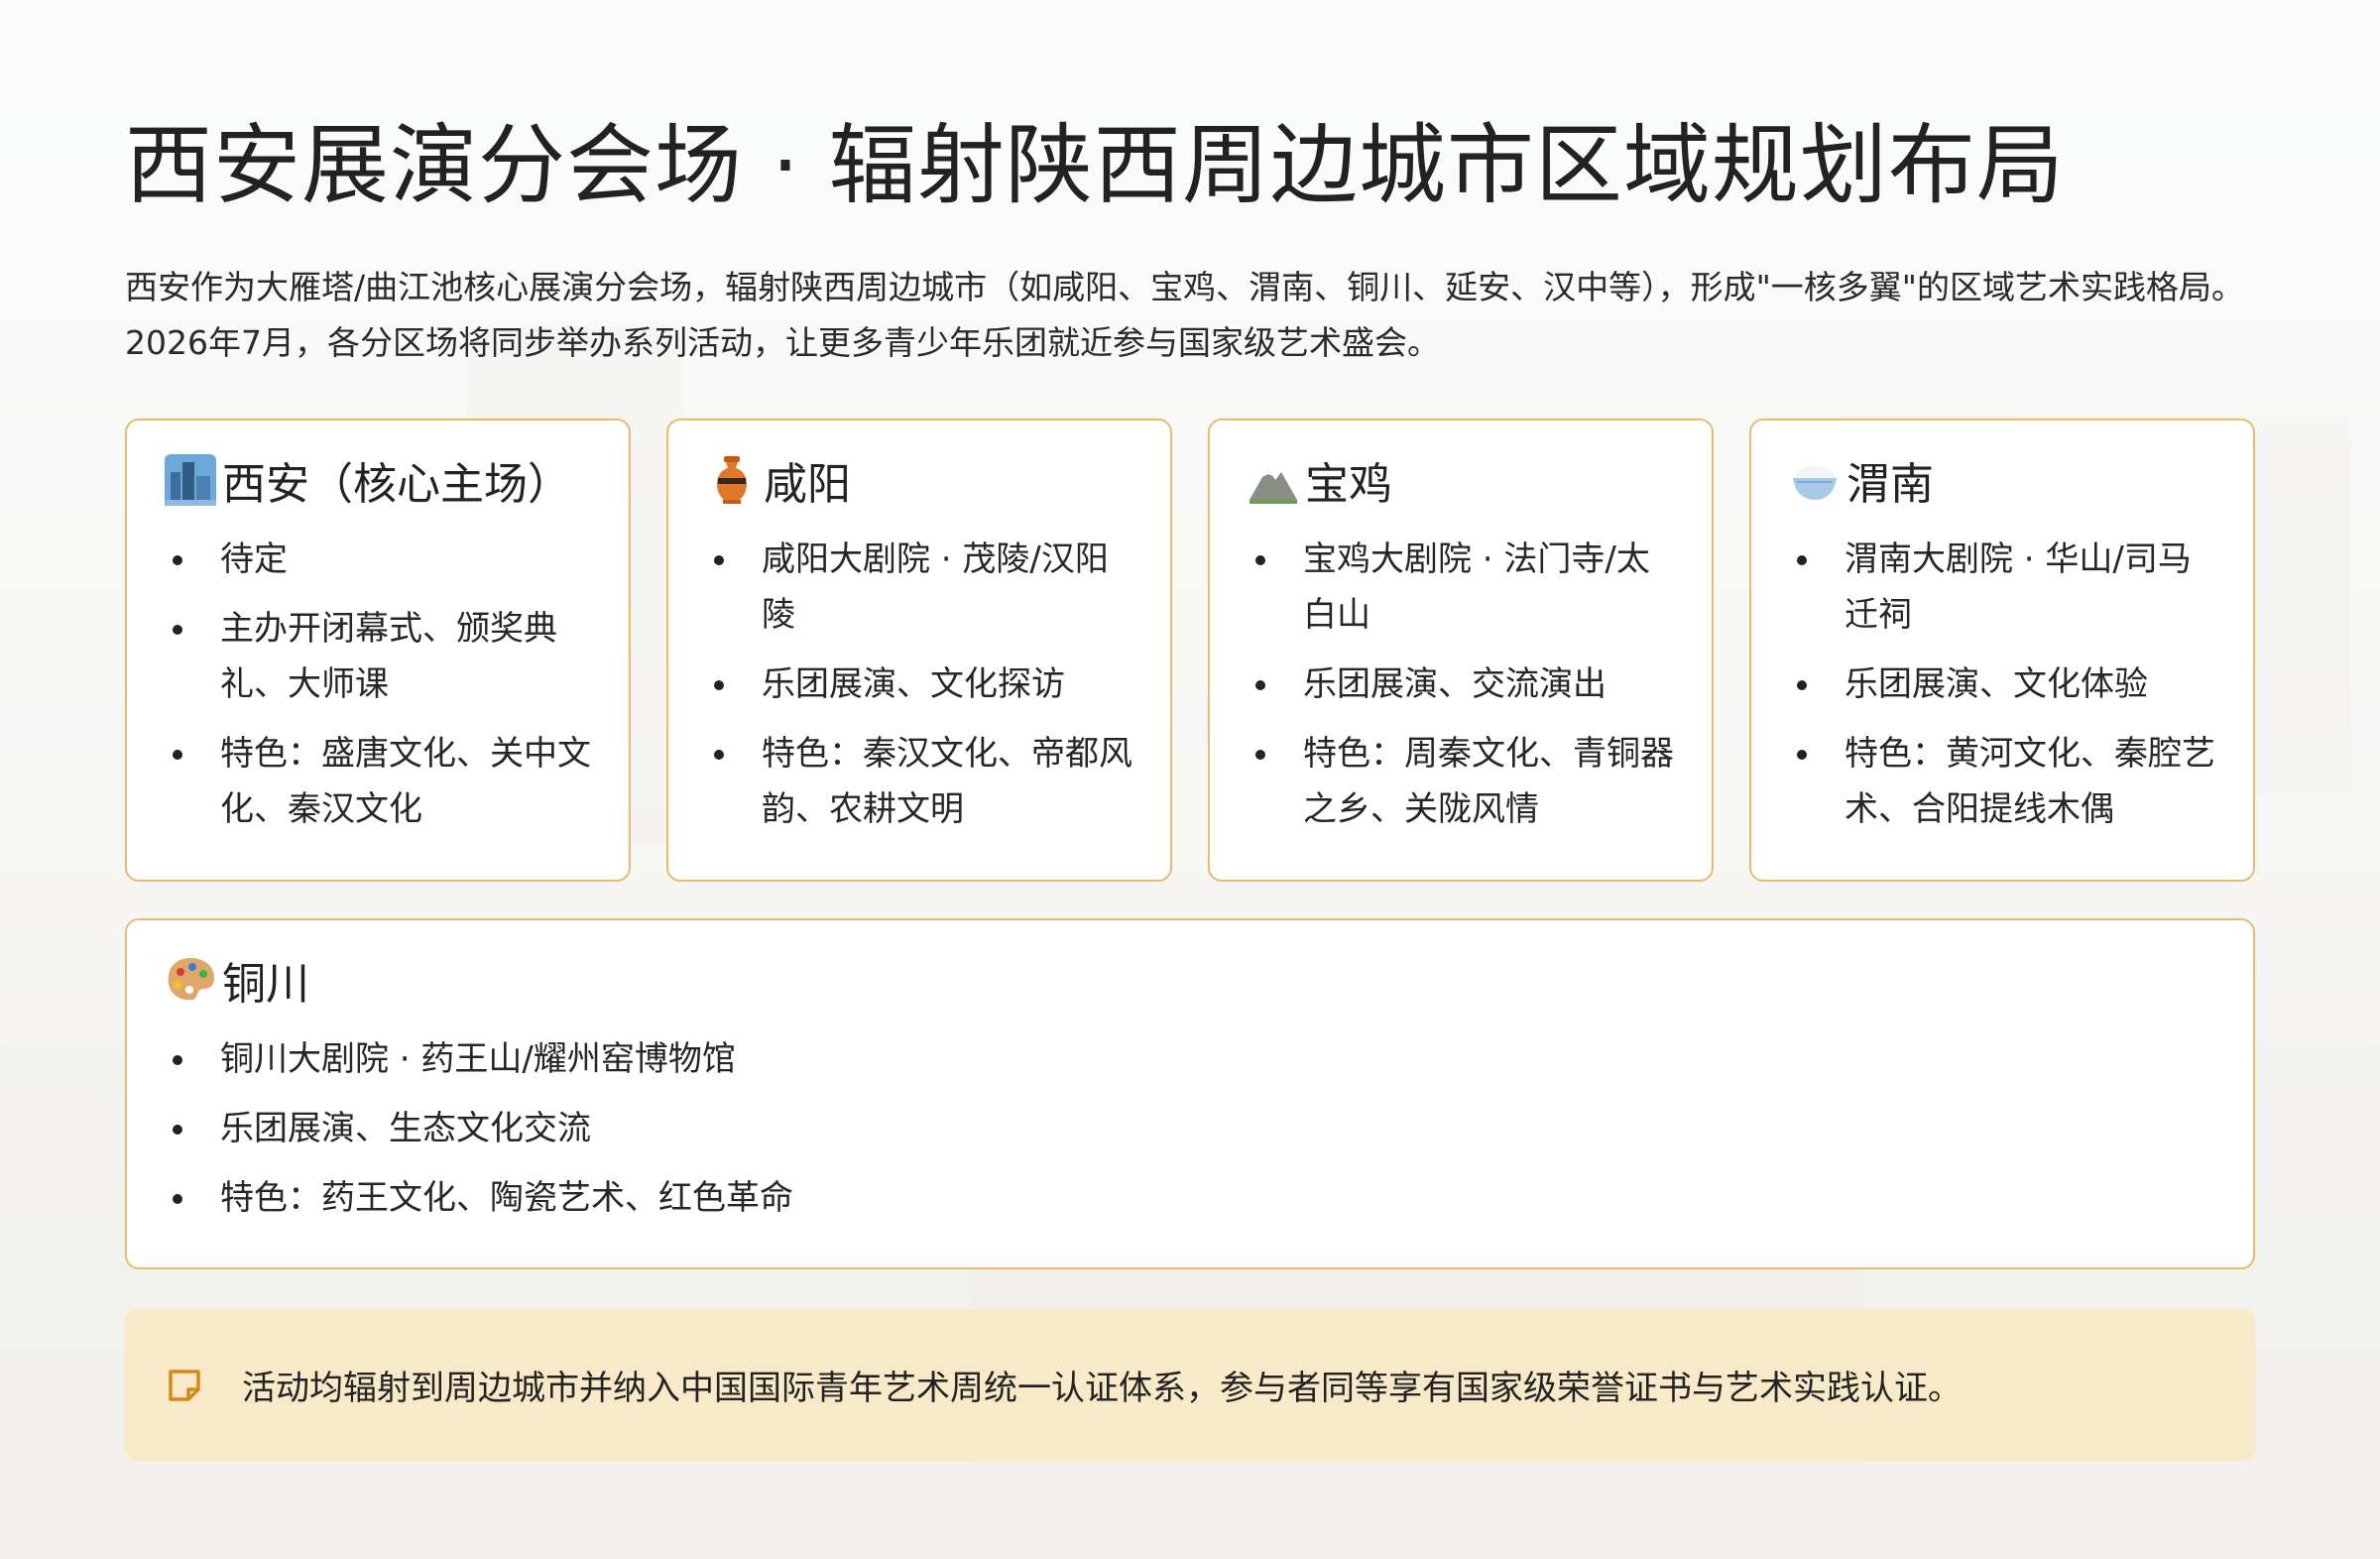  Describe the element at coordinates (1815, 480) in the screenshot. I see `rice-bowl-icon` at that location.